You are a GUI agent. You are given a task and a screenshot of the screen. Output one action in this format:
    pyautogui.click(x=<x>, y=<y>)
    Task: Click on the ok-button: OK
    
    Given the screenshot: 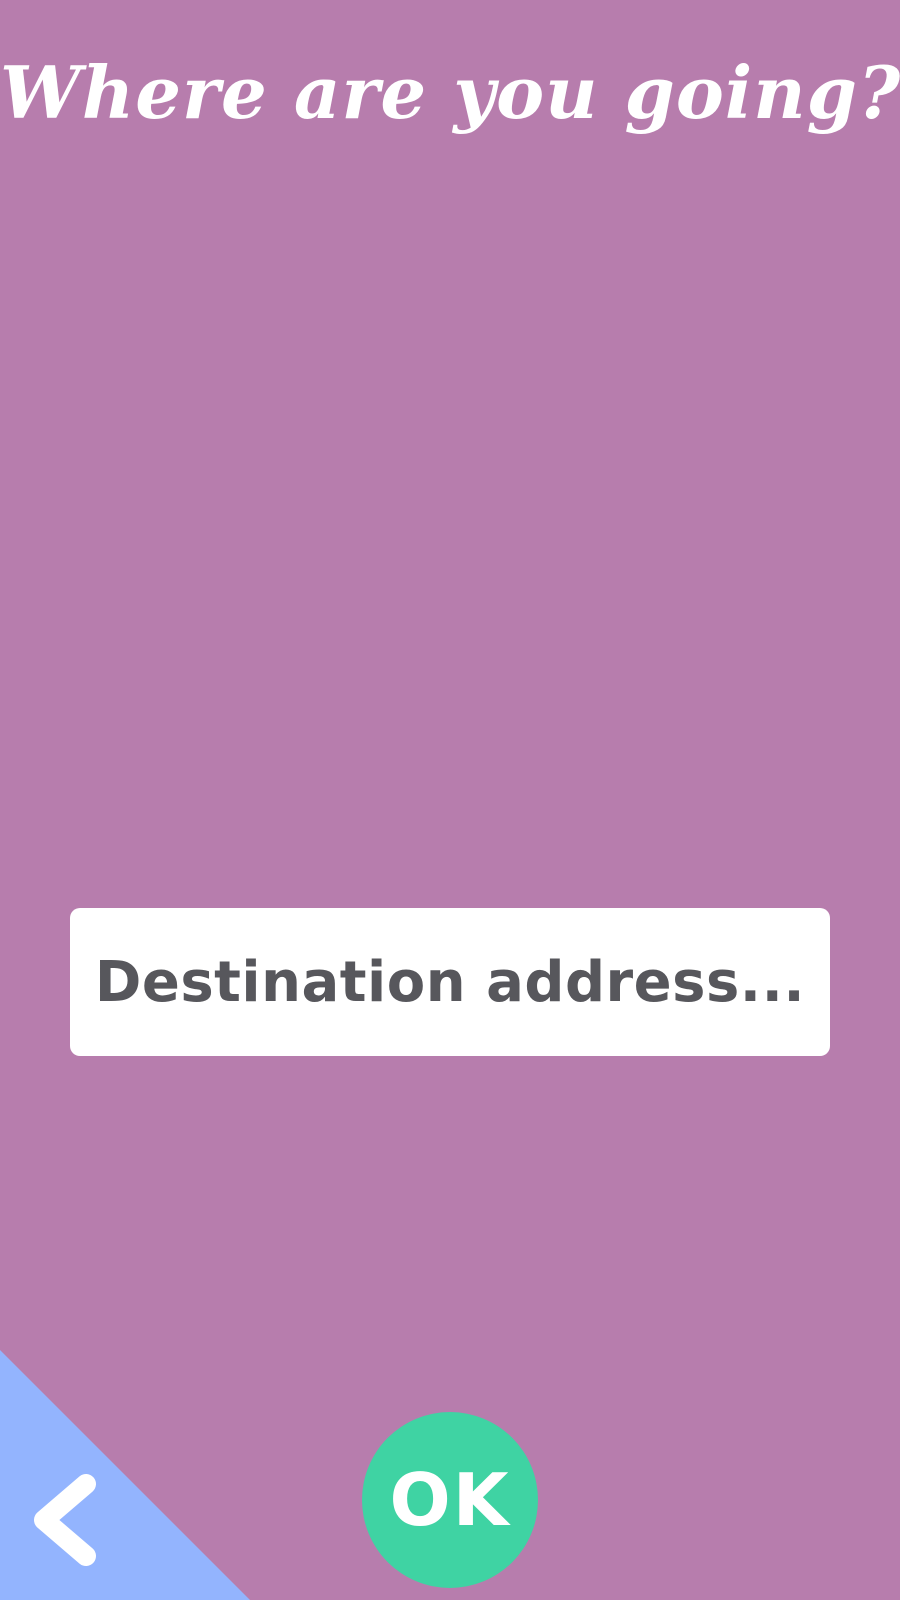 What is the action you would take?
    pyautogui.click(x=450, y=1500)
    